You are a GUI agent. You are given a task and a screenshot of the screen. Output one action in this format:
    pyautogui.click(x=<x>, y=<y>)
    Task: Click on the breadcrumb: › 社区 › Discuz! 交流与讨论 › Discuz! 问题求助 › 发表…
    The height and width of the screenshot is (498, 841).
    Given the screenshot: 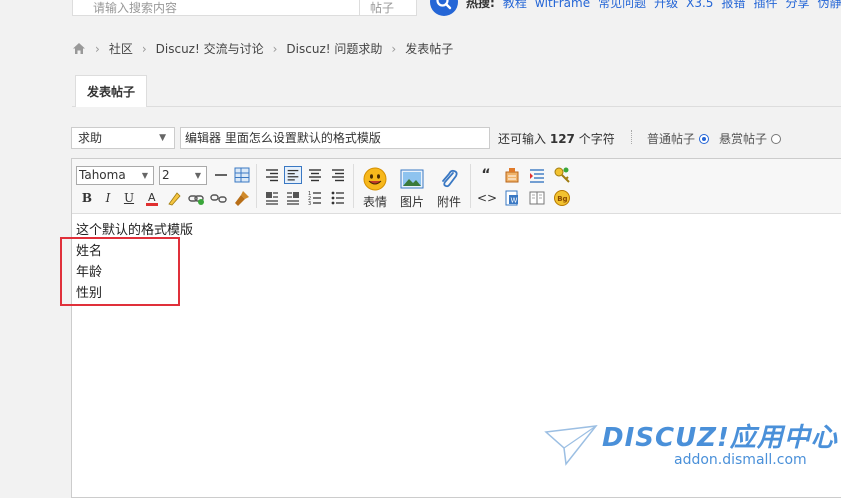 What is the action you would take?
    pyautogui.click(x=262, y=48)
    